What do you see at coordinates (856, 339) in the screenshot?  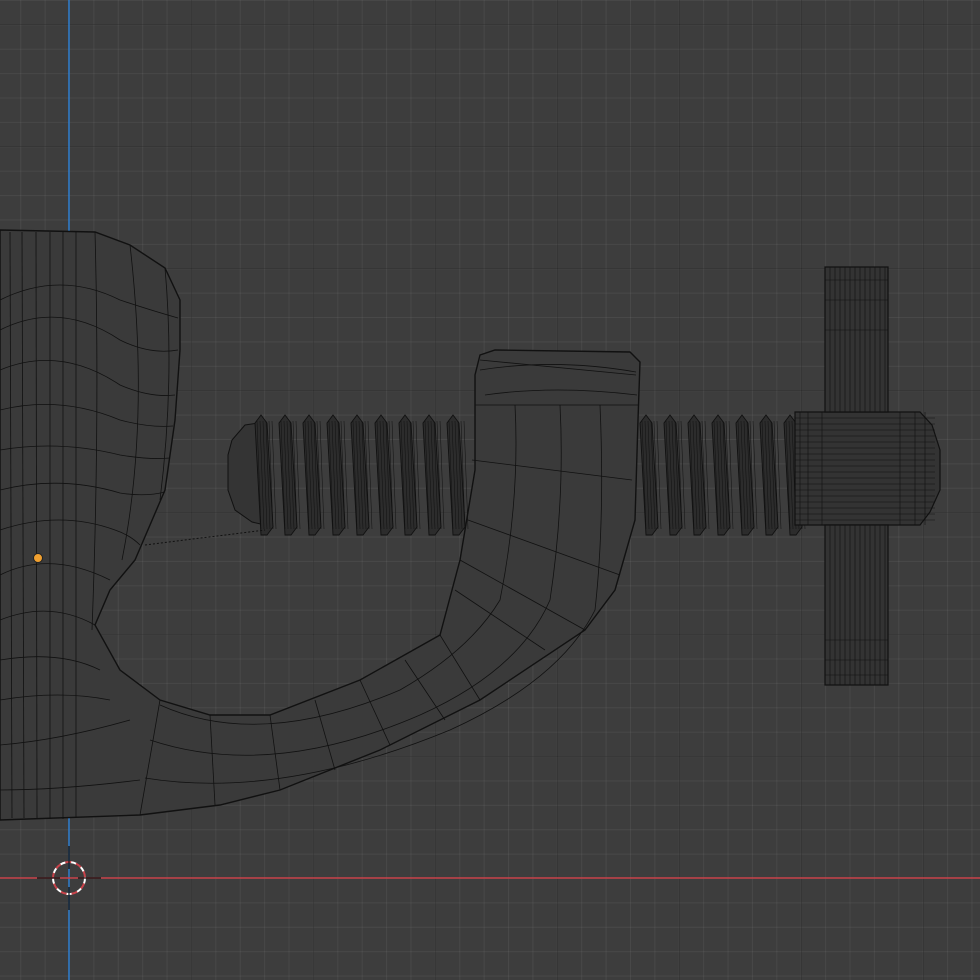 I see `t-handle-top` at bounding box center [856, 339].